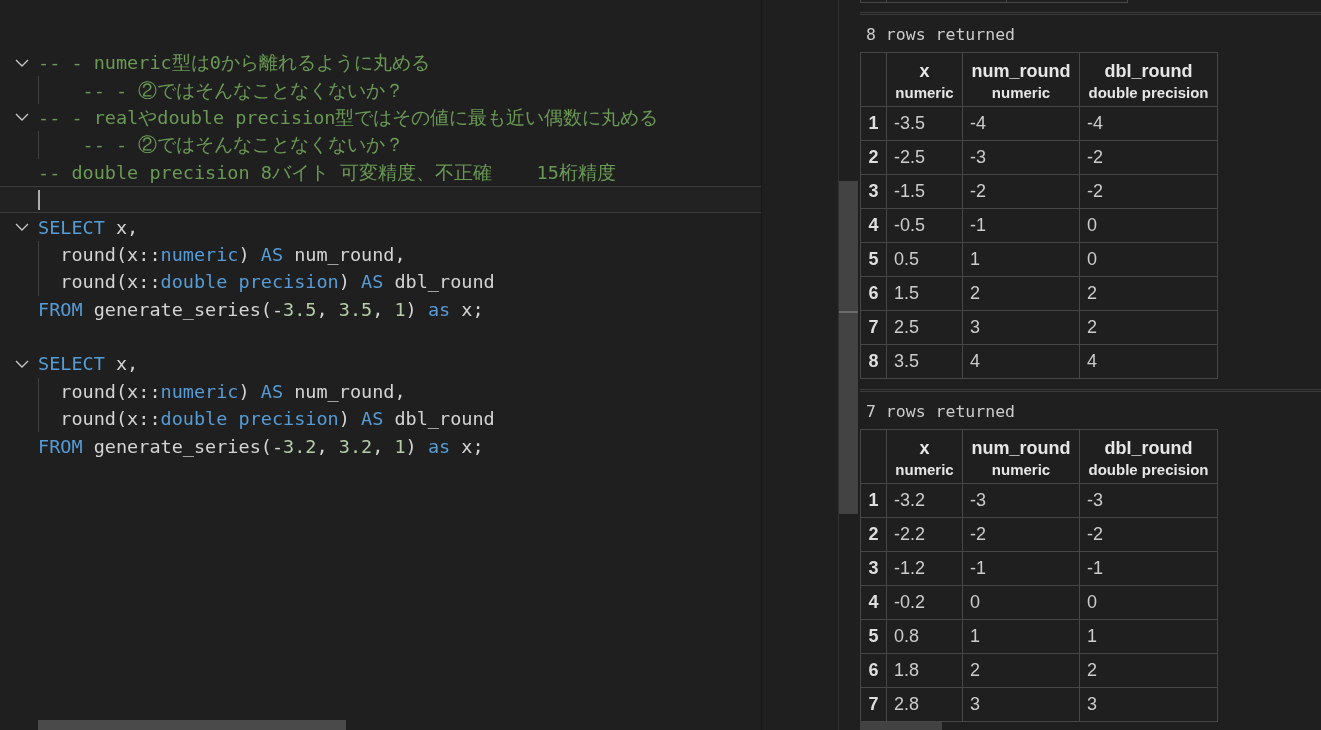  I want to click on code-line: -- double precision 8バイト 可変精度、不正確 15桁精度, so click(327, 172).